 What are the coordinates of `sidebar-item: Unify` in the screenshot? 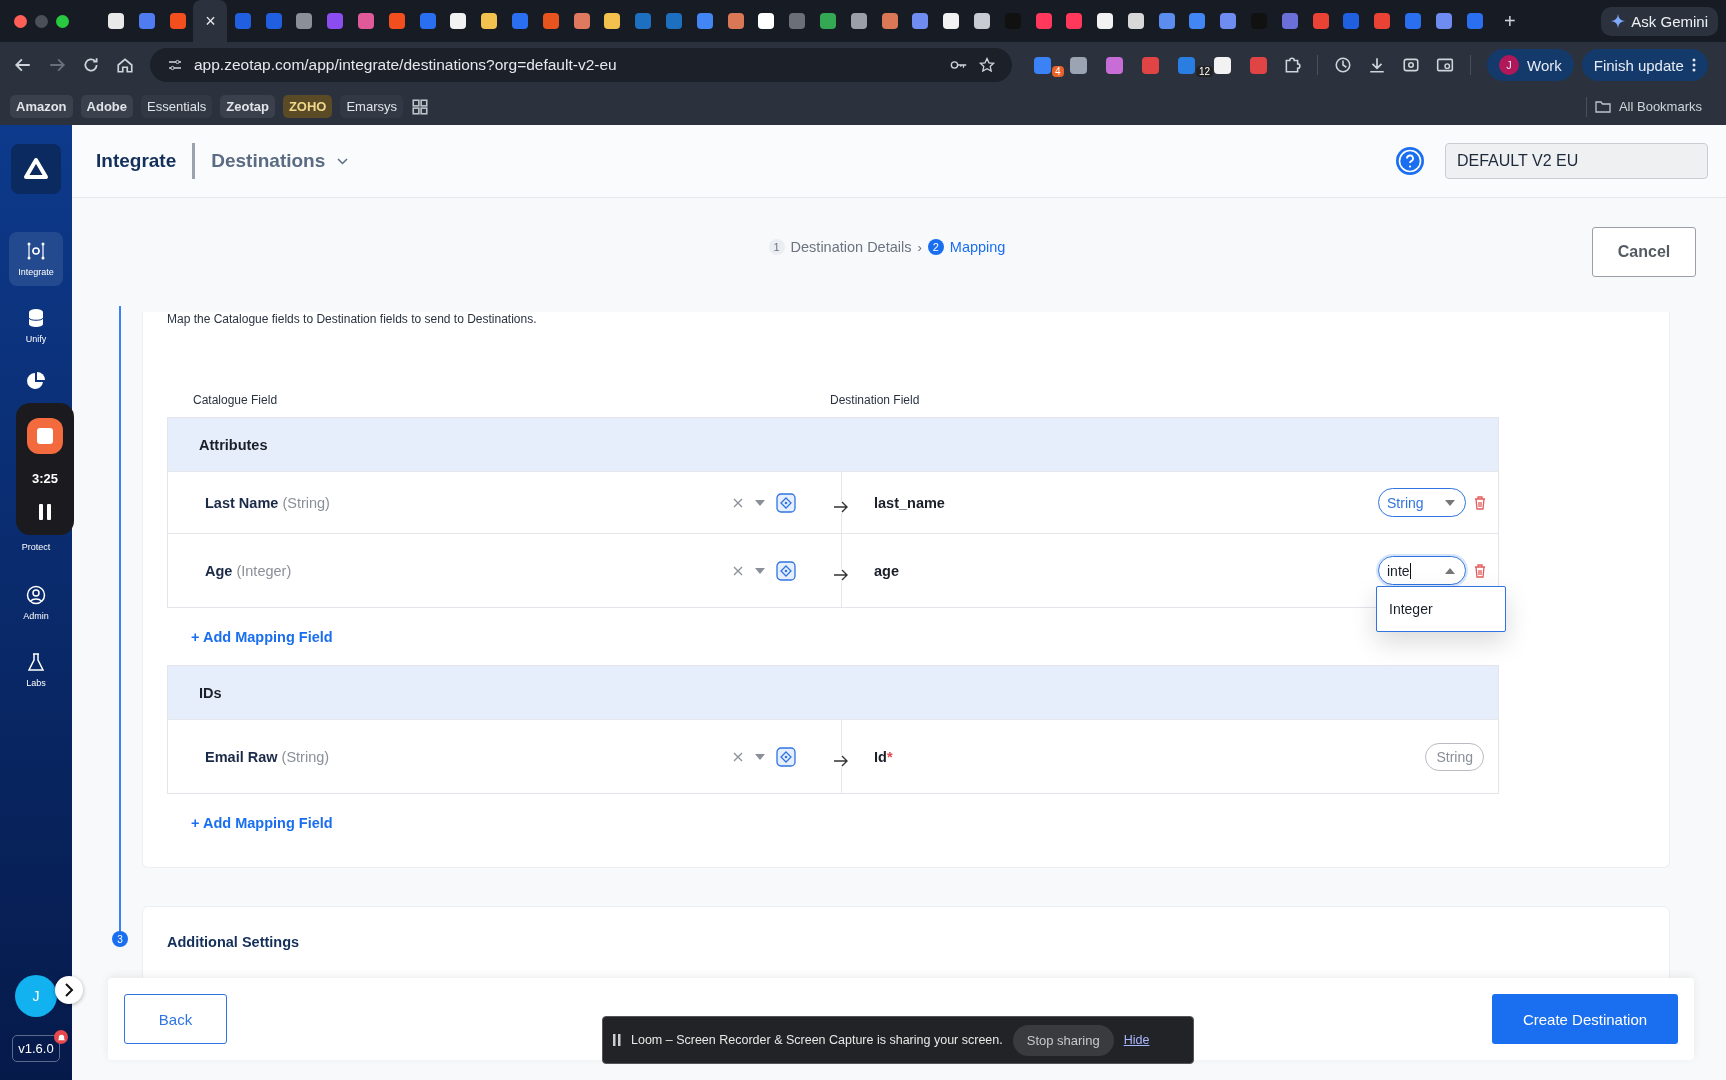 It's located at (36, 326).